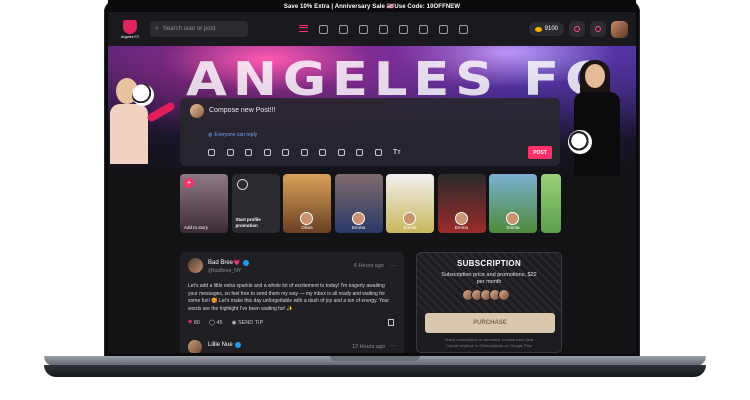 The image size is (750, 400). Describe the element at coordinates (285, 152) in the screenshot. I see `poll-icon` at that location.